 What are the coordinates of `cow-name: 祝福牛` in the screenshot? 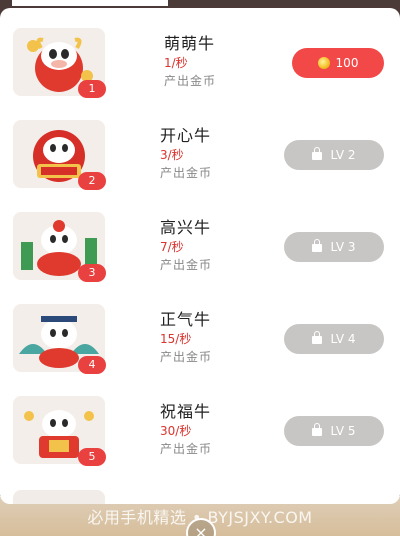 It's located at (186, 411).